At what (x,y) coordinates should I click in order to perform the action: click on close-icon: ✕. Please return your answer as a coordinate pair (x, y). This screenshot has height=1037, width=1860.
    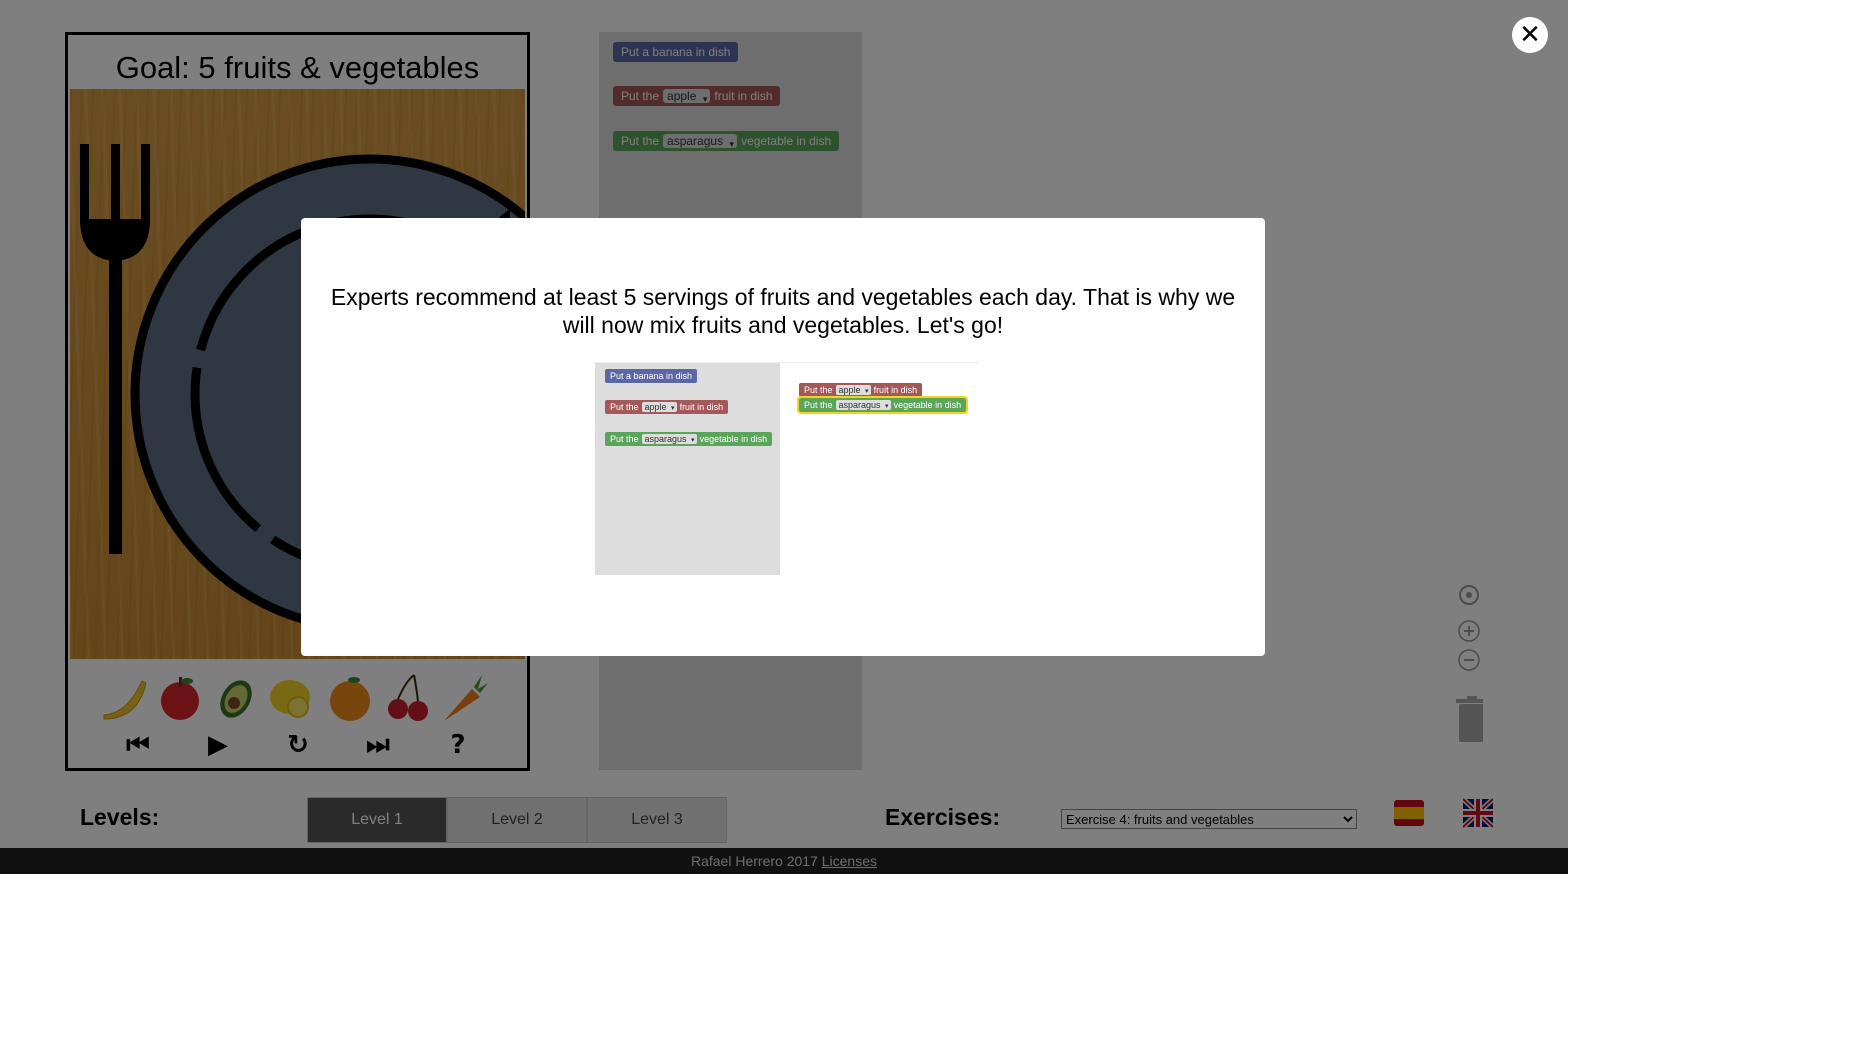
    Looking at the image, I should click on (1530, 35).